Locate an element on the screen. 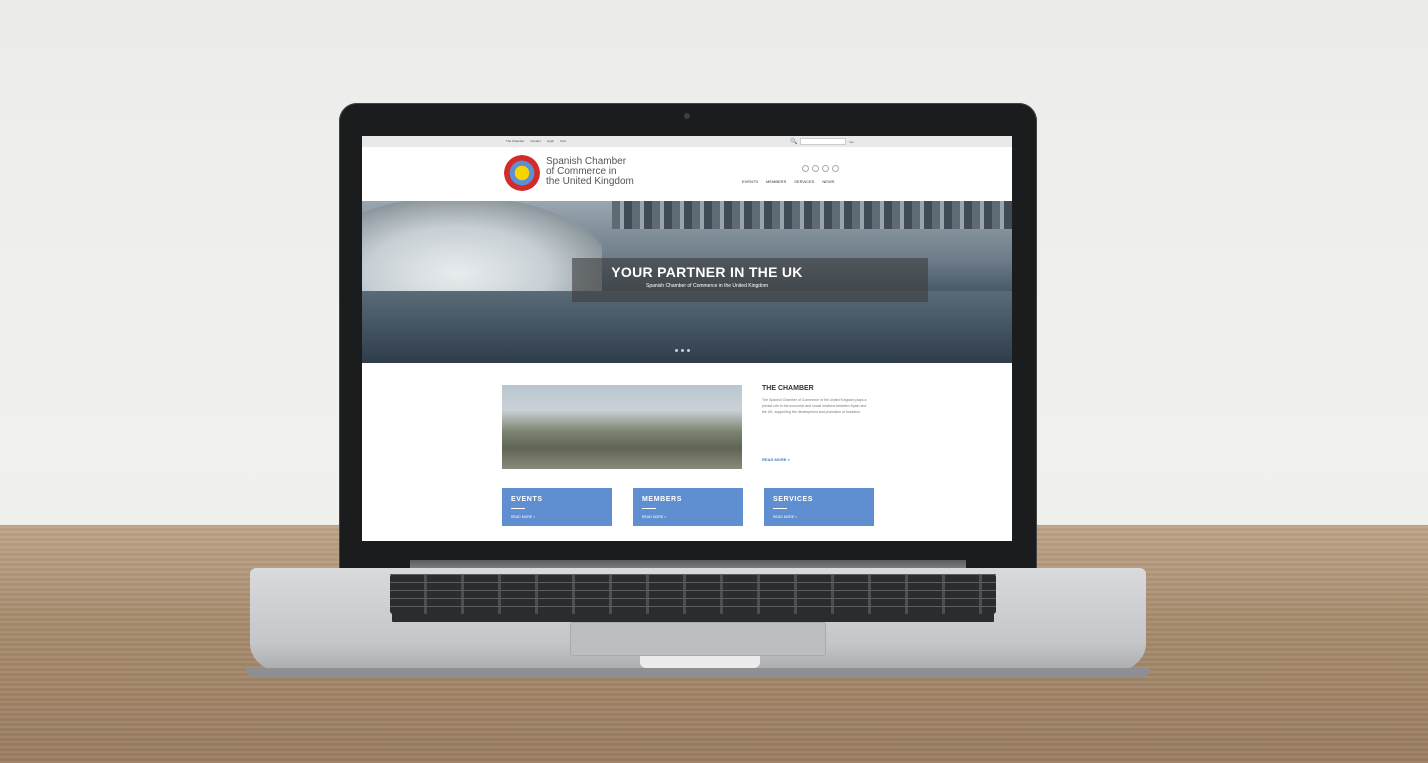  webcam-icon is located at coordinates (687, 116).